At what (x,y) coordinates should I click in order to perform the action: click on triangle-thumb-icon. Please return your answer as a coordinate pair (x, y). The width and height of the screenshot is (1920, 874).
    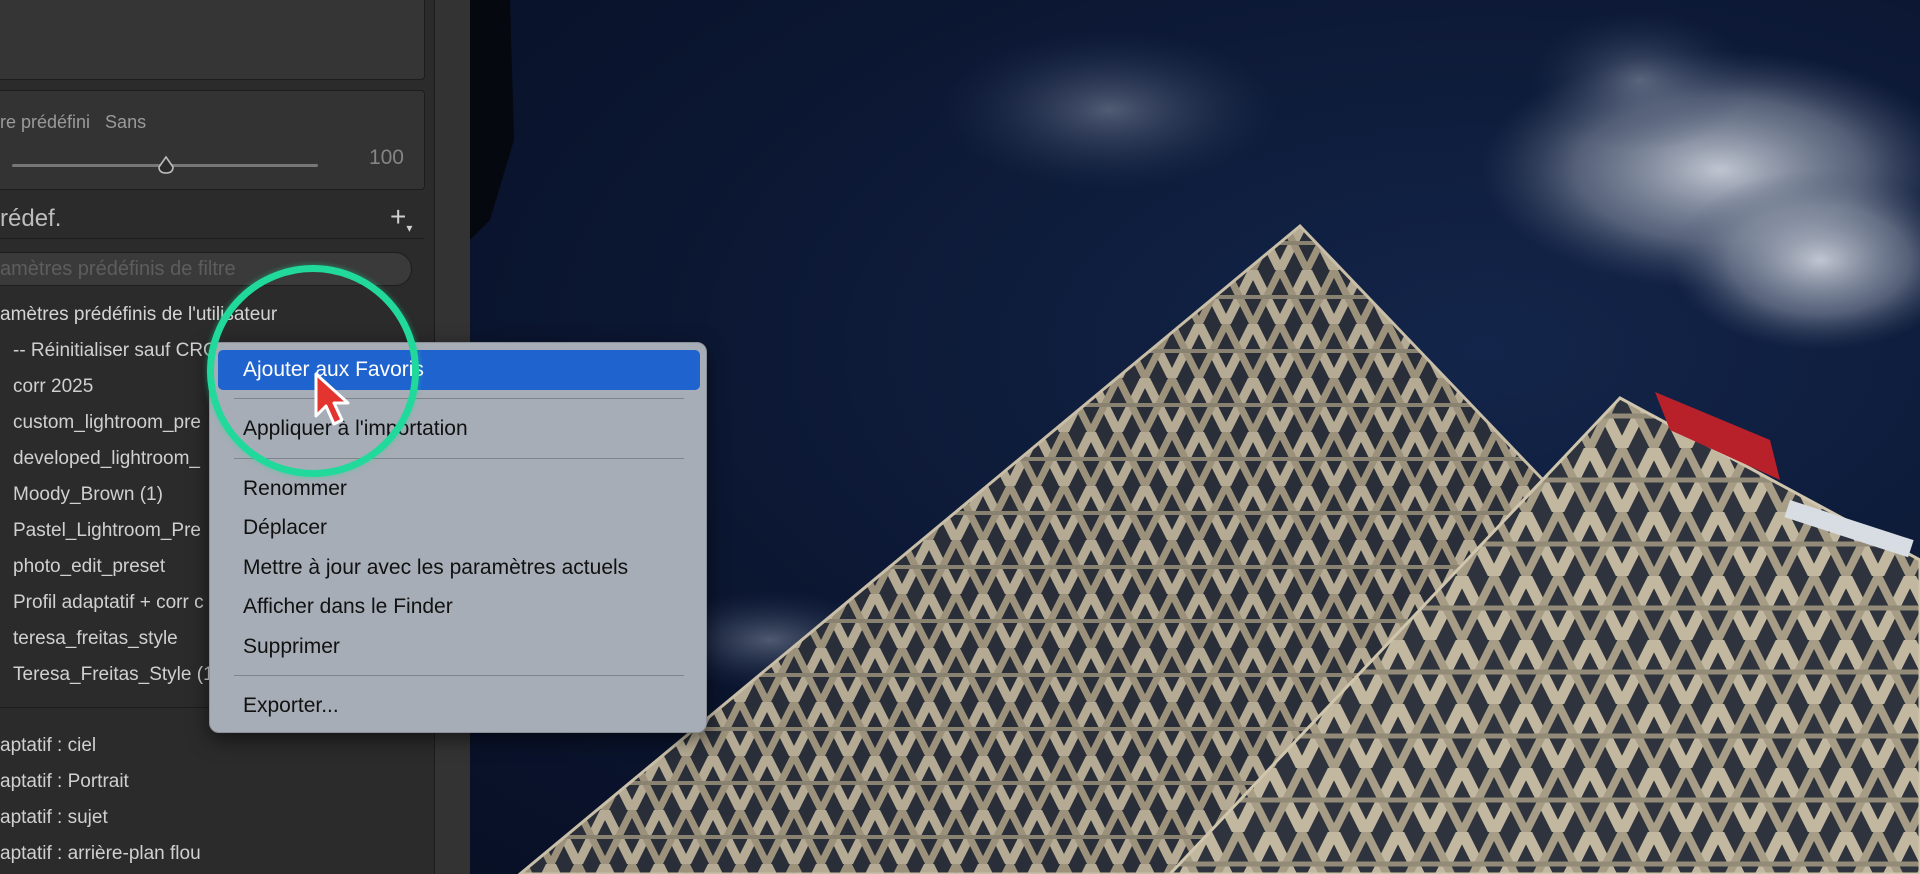
    Looking at the image, I should click on (166, 165).